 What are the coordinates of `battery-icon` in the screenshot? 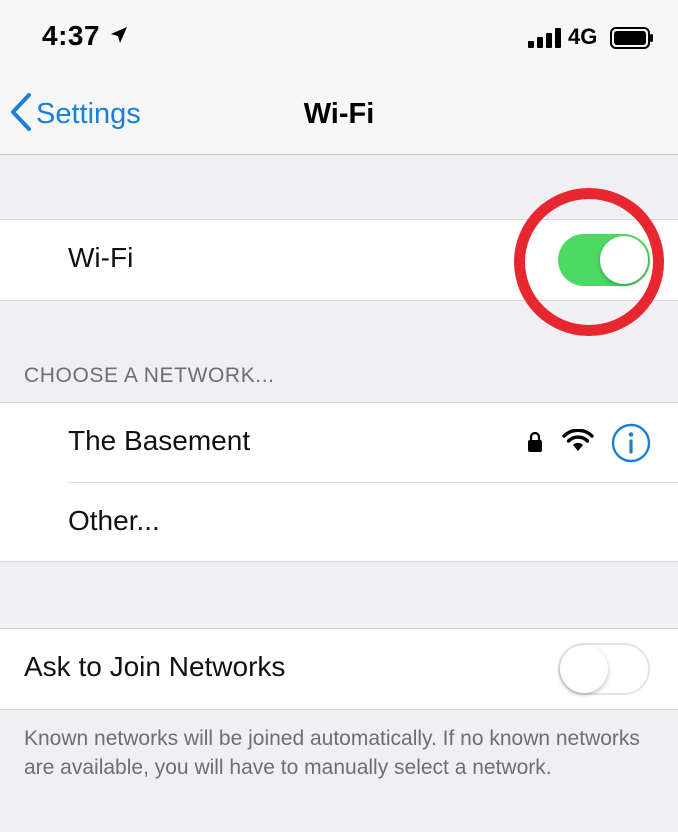 It's located at (632, 40).